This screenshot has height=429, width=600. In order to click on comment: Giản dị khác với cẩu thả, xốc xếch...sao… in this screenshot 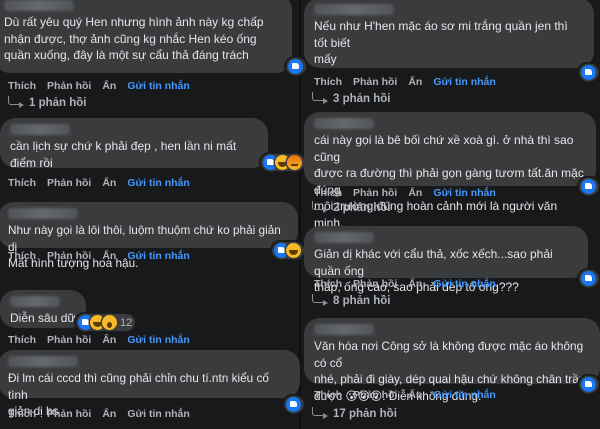, I will do `click(450, 272)`.